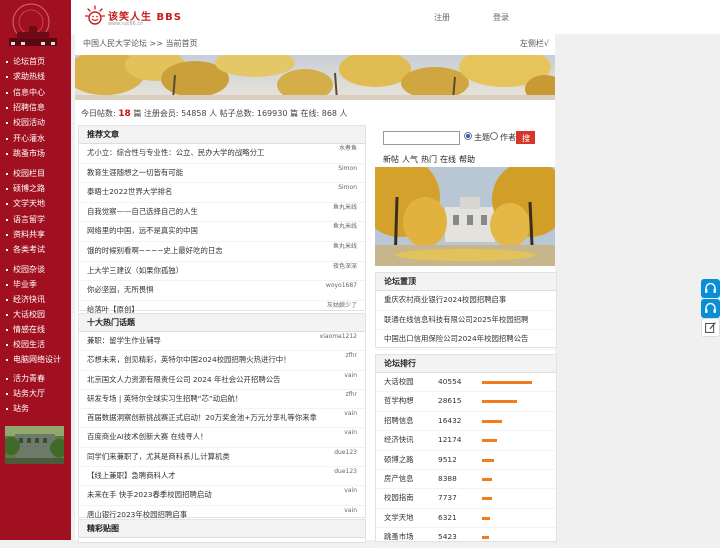  I want to click on support-button, so click(710, 308).